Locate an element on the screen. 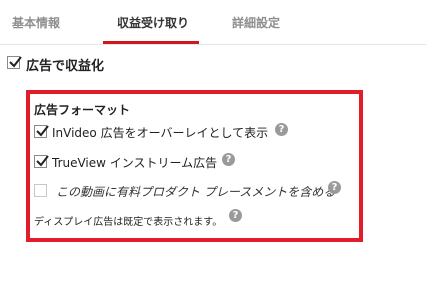 The height and width of the screenshot is (282, 426). ad-formats-title: 広告フォーマット is located at coordinates (82, 110).